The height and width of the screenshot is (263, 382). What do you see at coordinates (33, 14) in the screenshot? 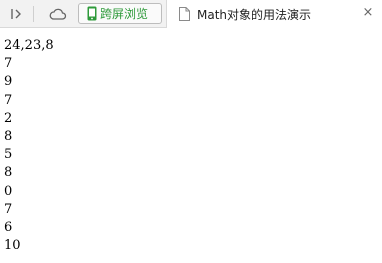
I see `toolbar-divider` at bounding box center [33, 14].